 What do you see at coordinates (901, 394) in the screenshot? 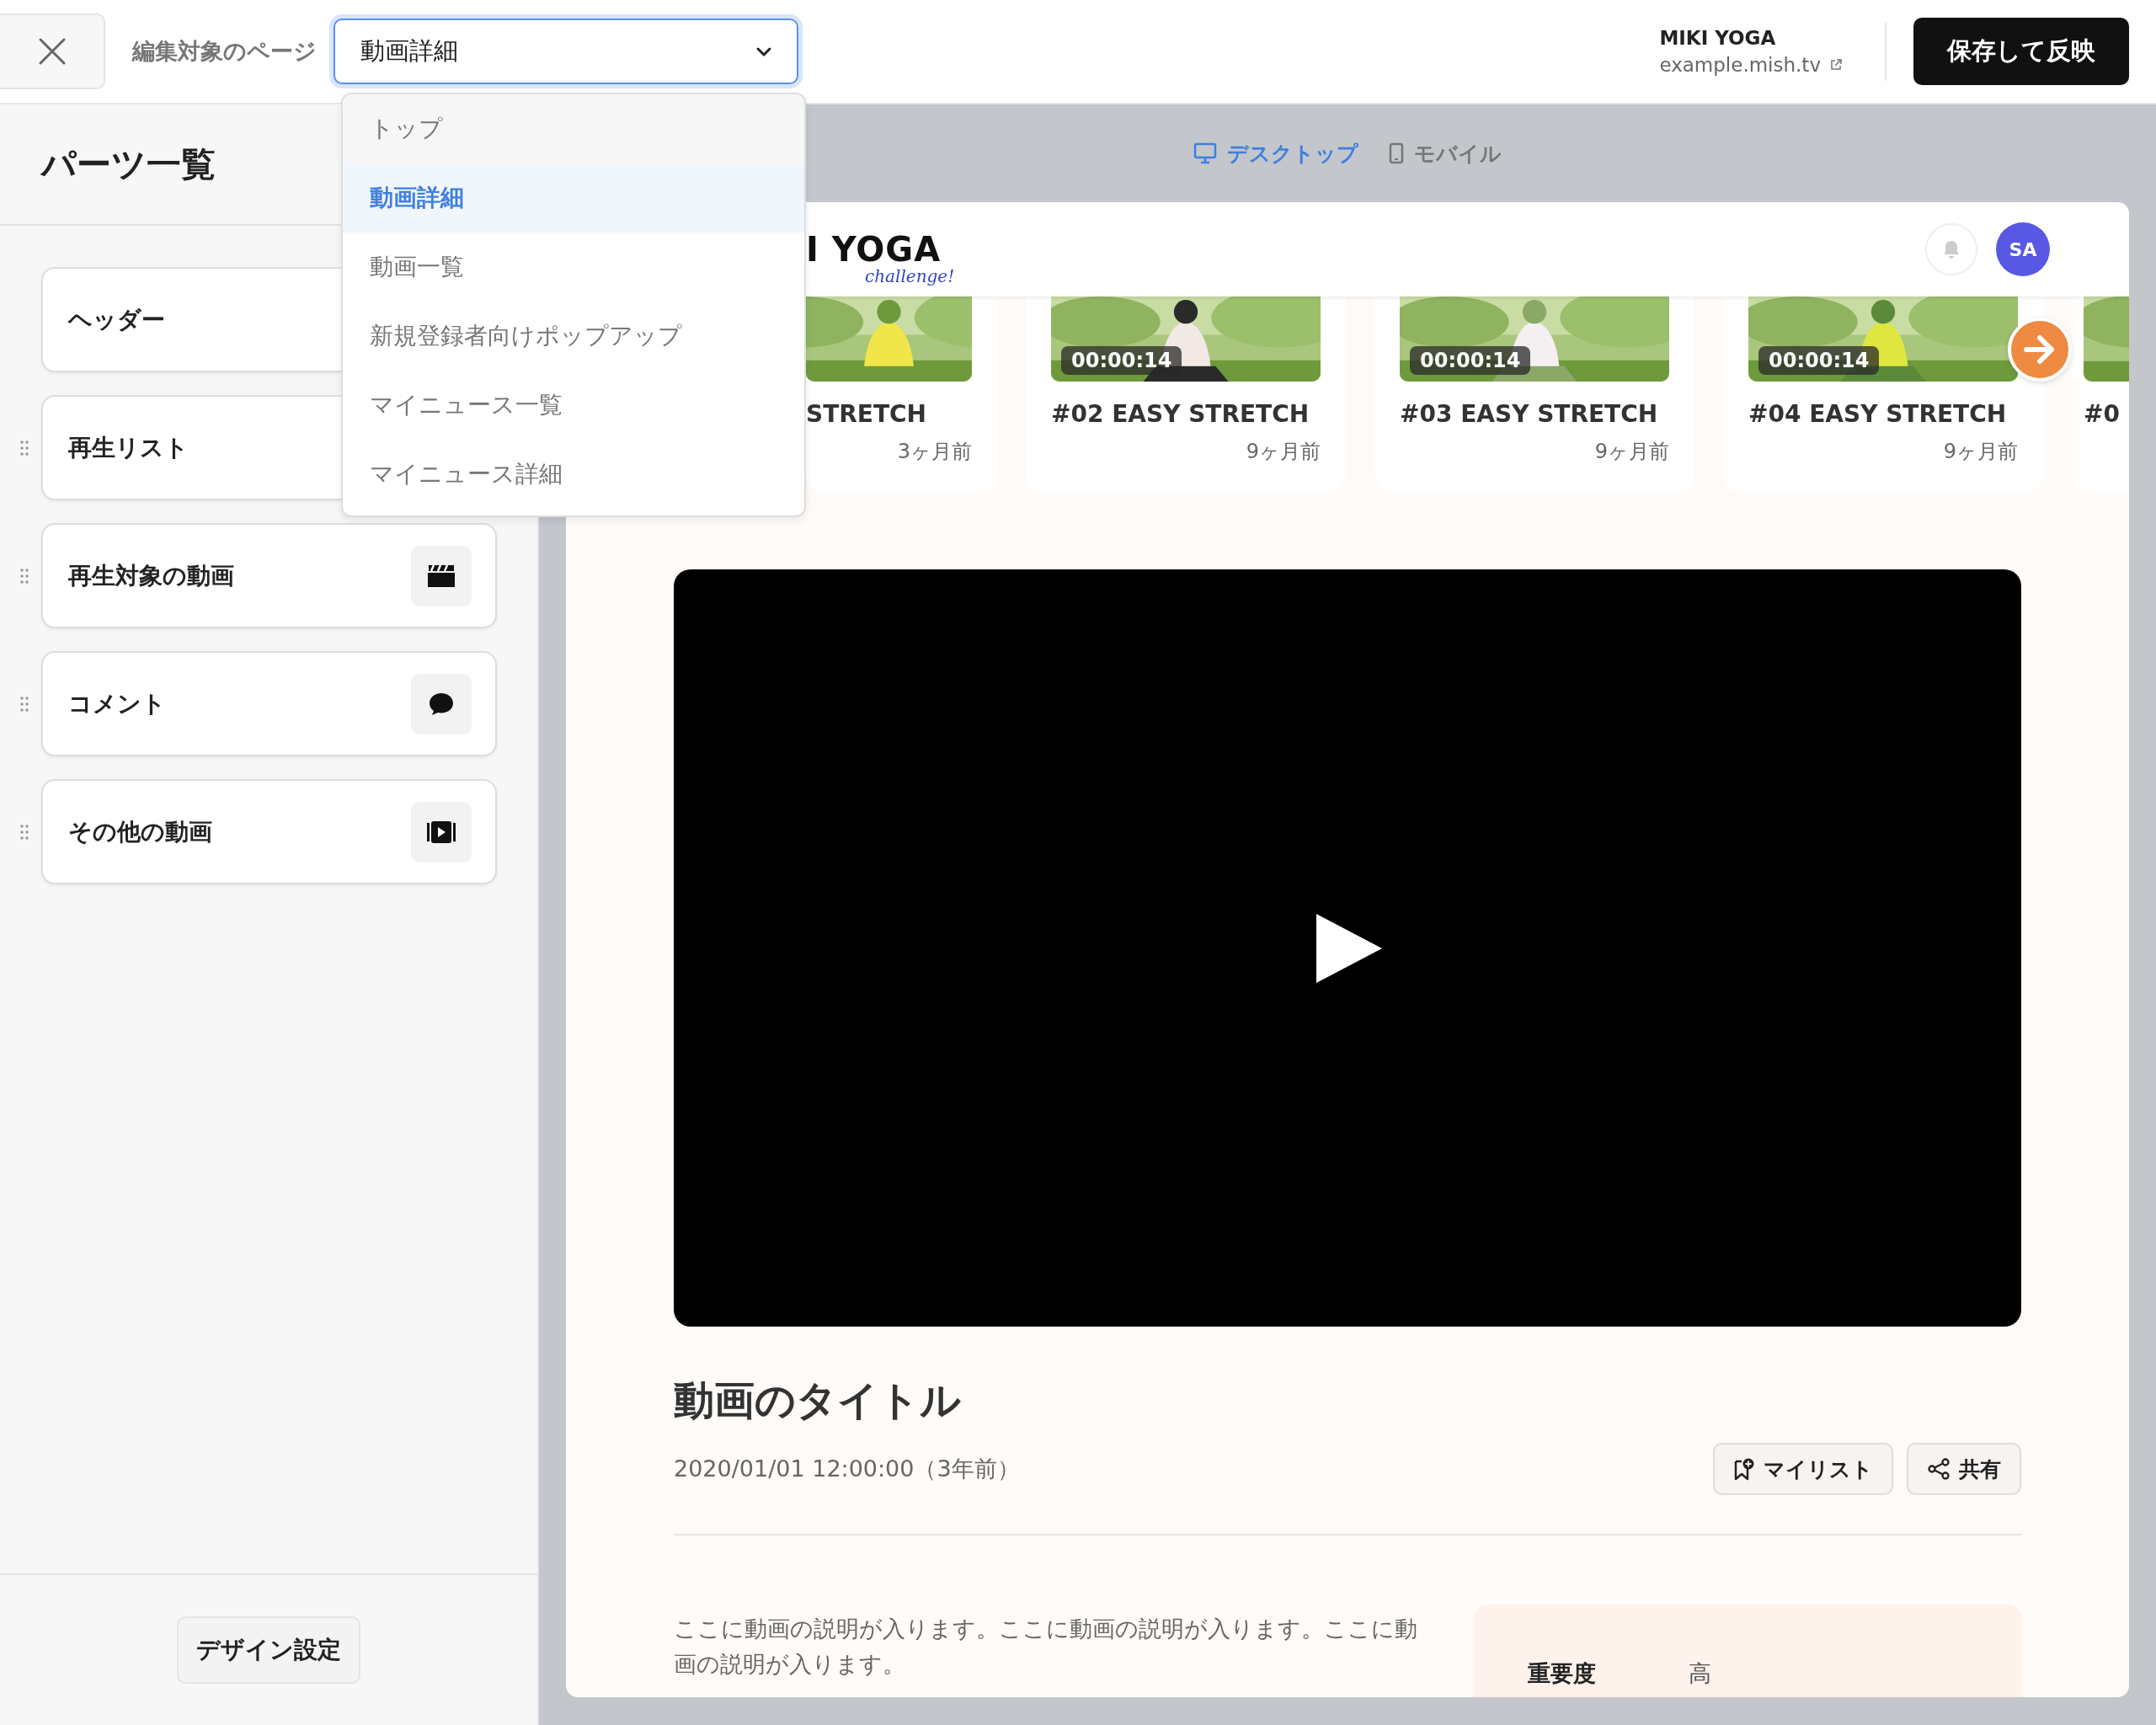
I see `video-card: STRETCH 3ヶ月前` at bounding box center [901, 394].